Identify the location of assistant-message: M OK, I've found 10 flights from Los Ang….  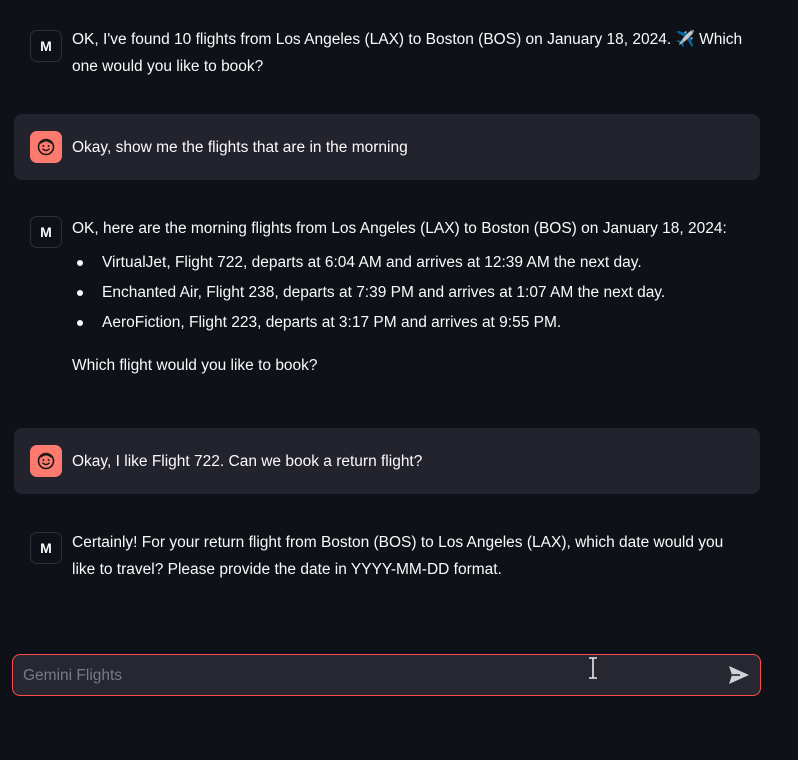
(387, 53).